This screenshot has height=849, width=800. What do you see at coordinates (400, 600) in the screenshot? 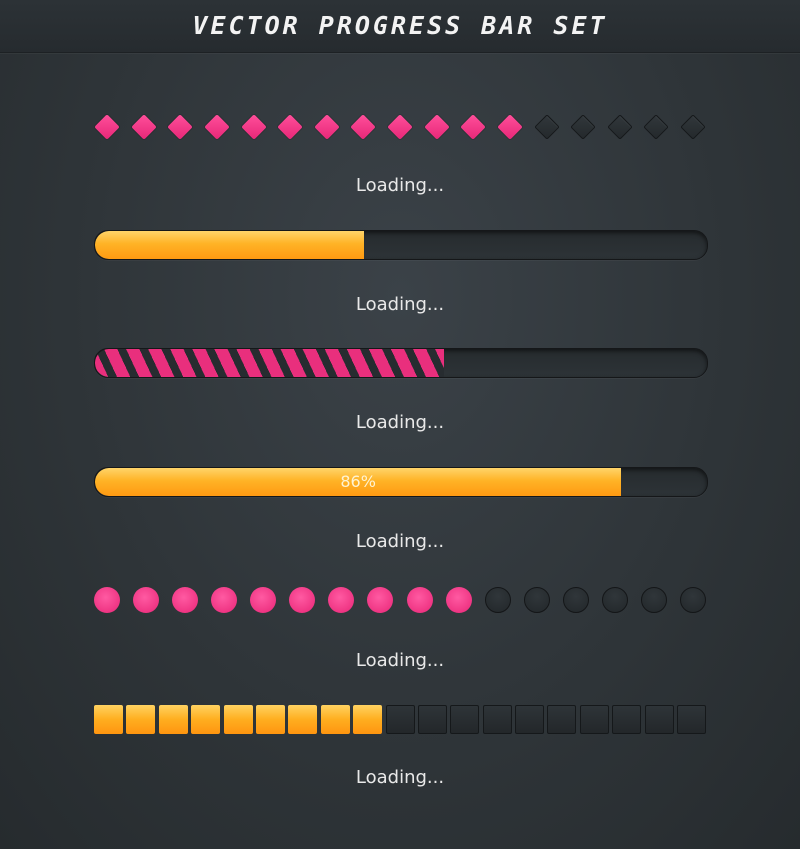
I see `dot-progress-indicator` at bounding box center [400, 600].